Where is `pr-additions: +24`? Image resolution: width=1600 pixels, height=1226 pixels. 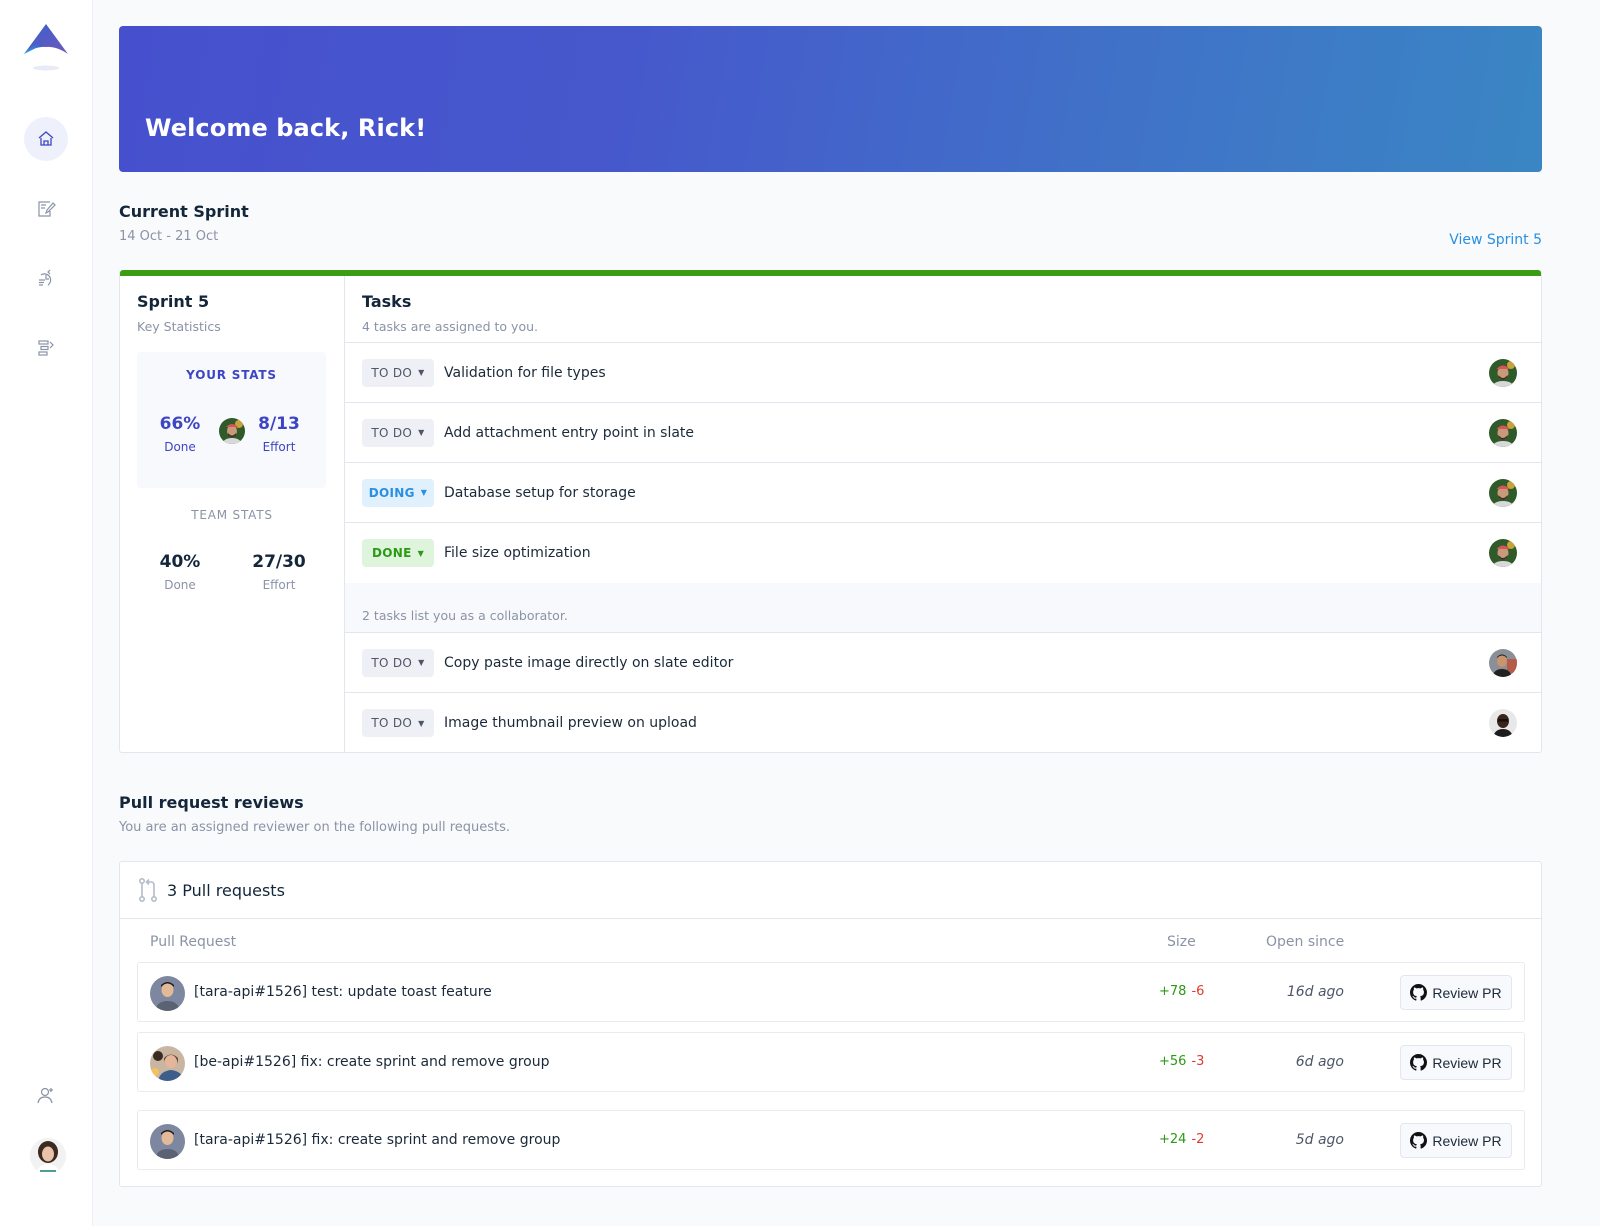 pr-additions: +24 is located at coordinates (1173, 1139).